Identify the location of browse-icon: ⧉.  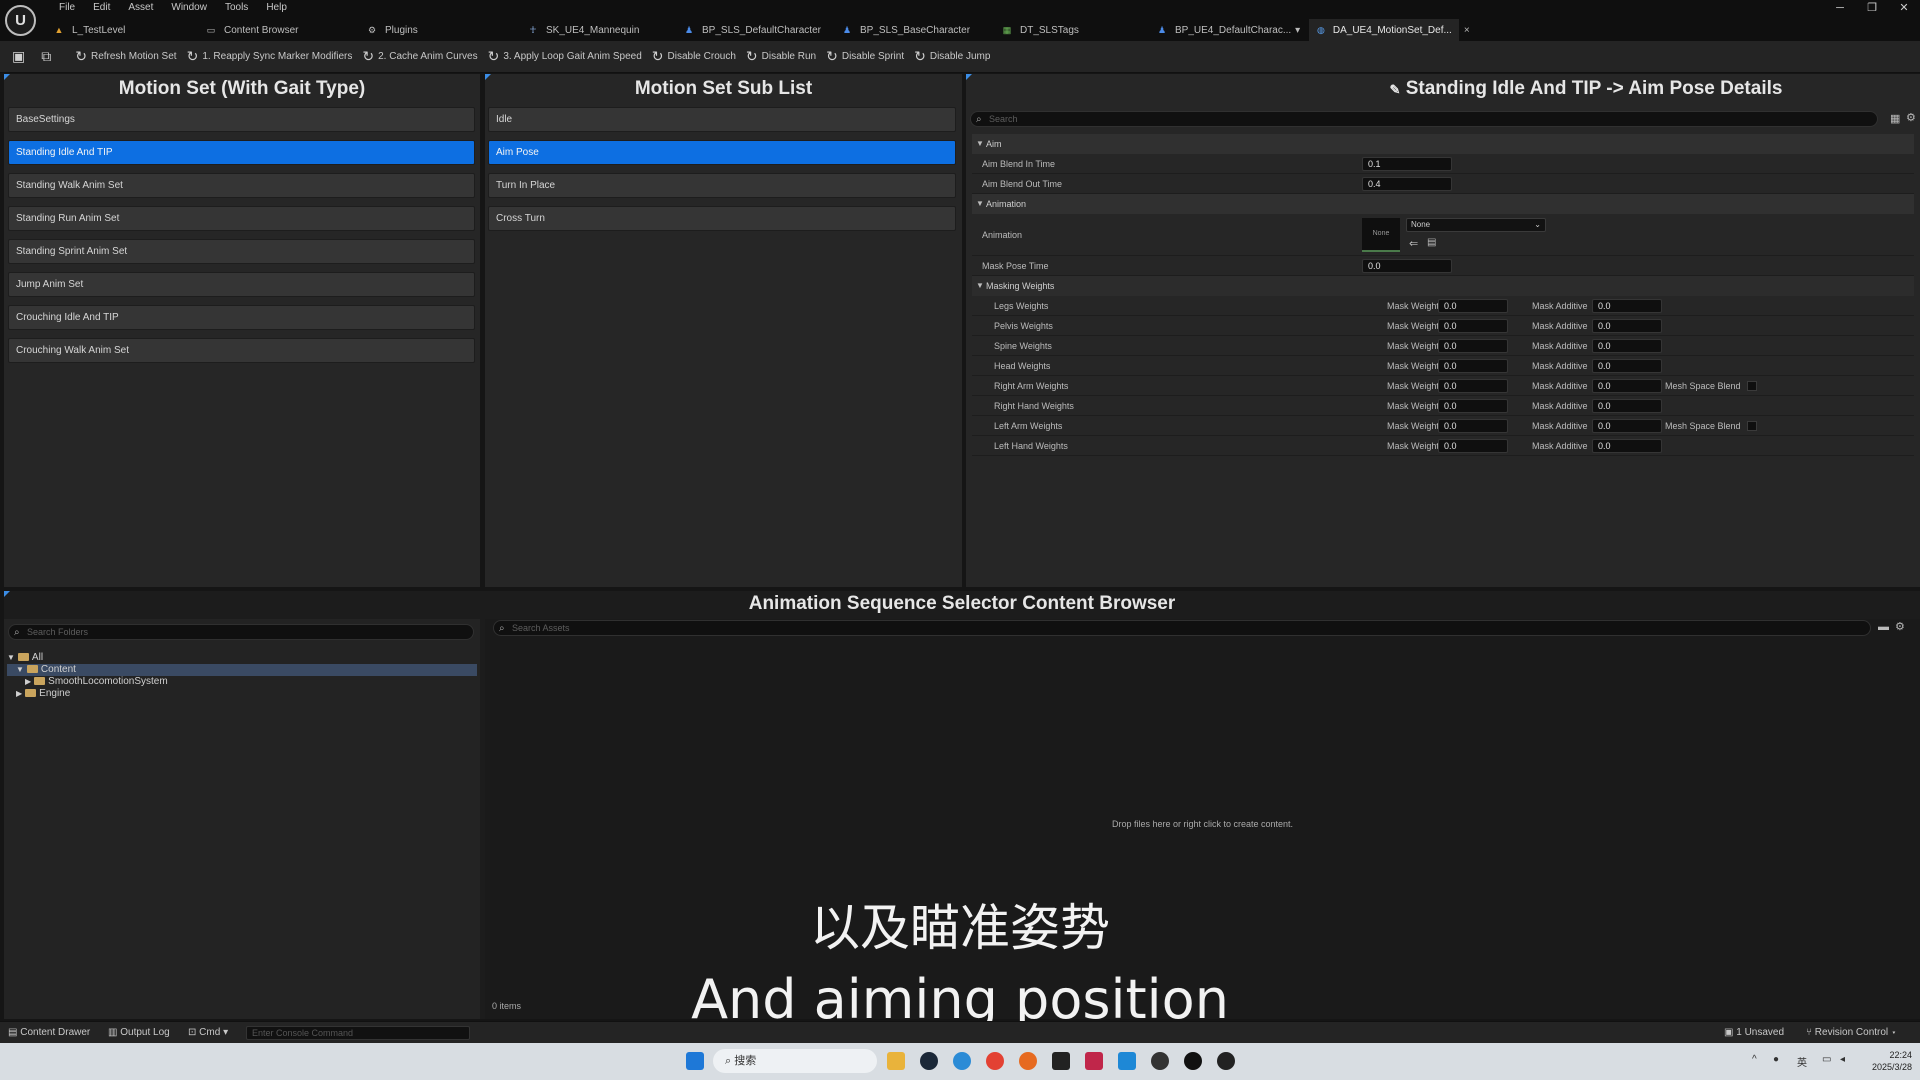
(48, 57).